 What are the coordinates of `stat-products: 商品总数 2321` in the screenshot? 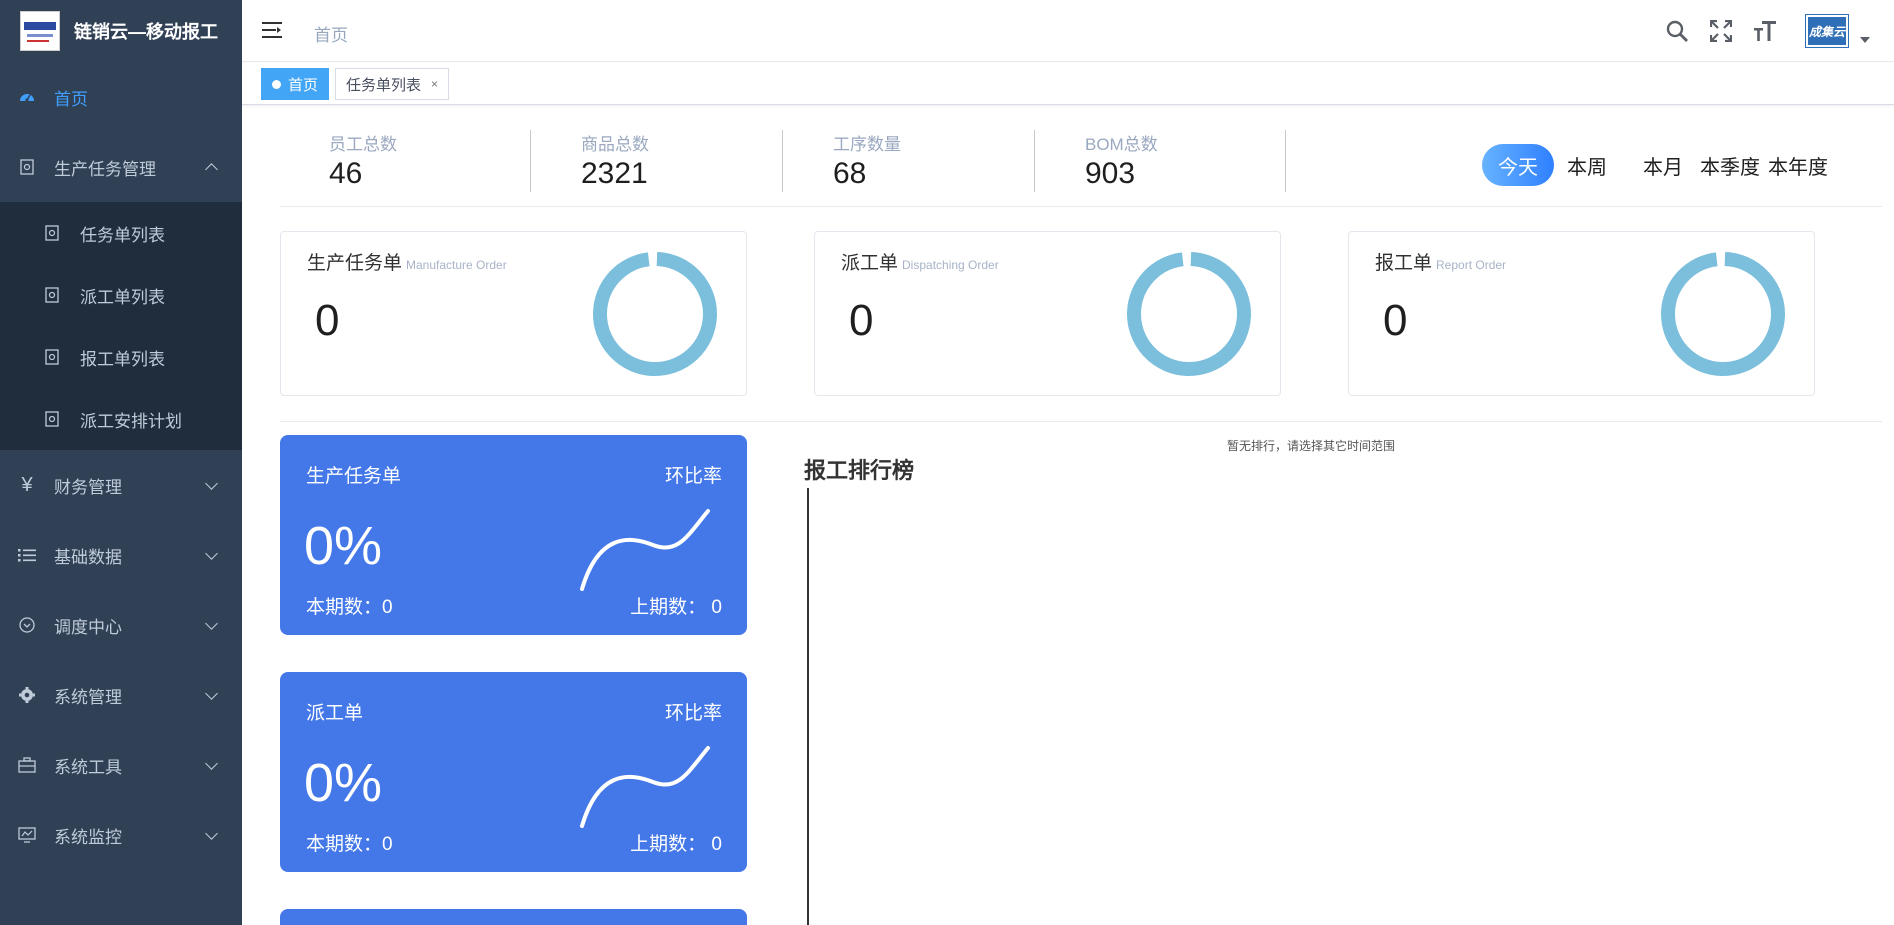 It's located at (706, 162).